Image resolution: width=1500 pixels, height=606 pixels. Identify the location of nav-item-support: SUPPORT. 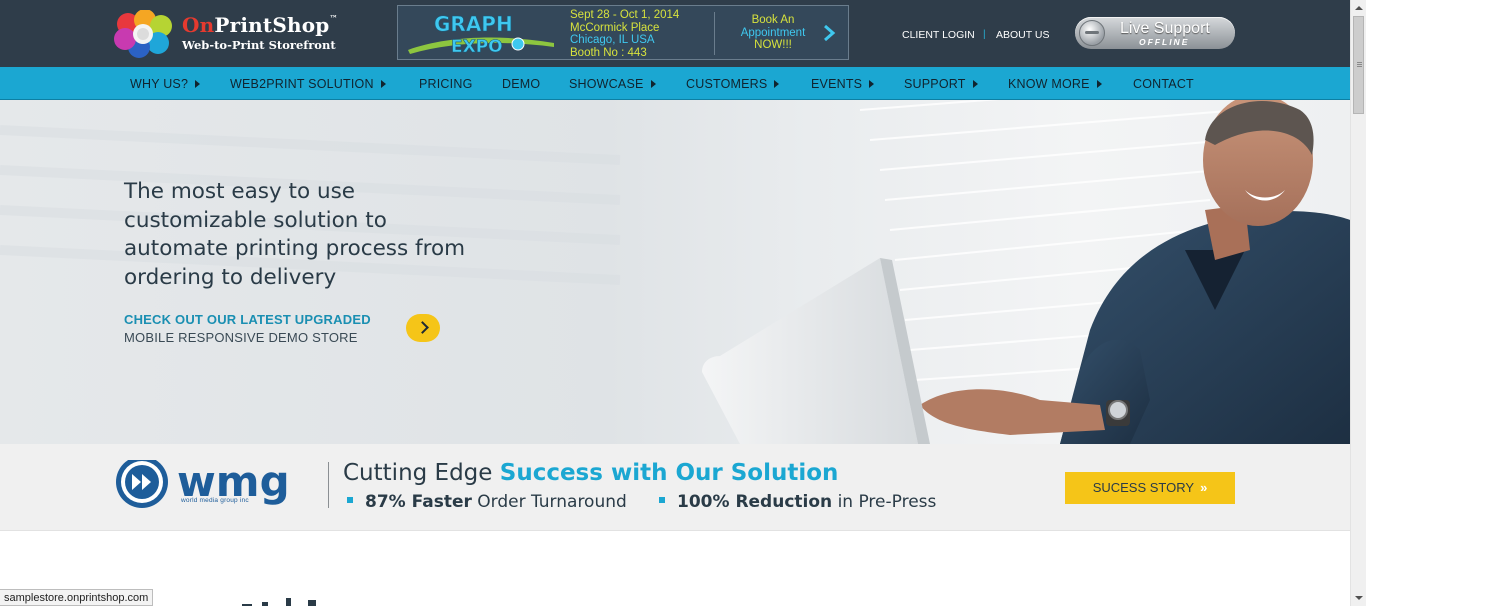
(941, 84).